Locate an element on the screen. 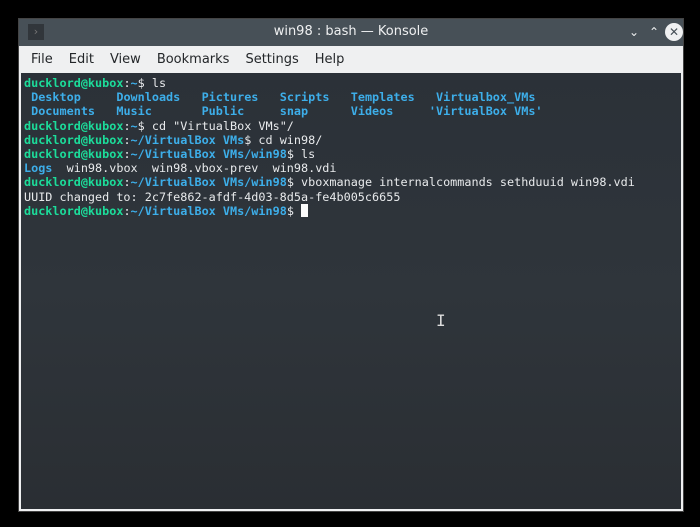  minimize-icon: ⌄ is located at coordinates (634, 32).